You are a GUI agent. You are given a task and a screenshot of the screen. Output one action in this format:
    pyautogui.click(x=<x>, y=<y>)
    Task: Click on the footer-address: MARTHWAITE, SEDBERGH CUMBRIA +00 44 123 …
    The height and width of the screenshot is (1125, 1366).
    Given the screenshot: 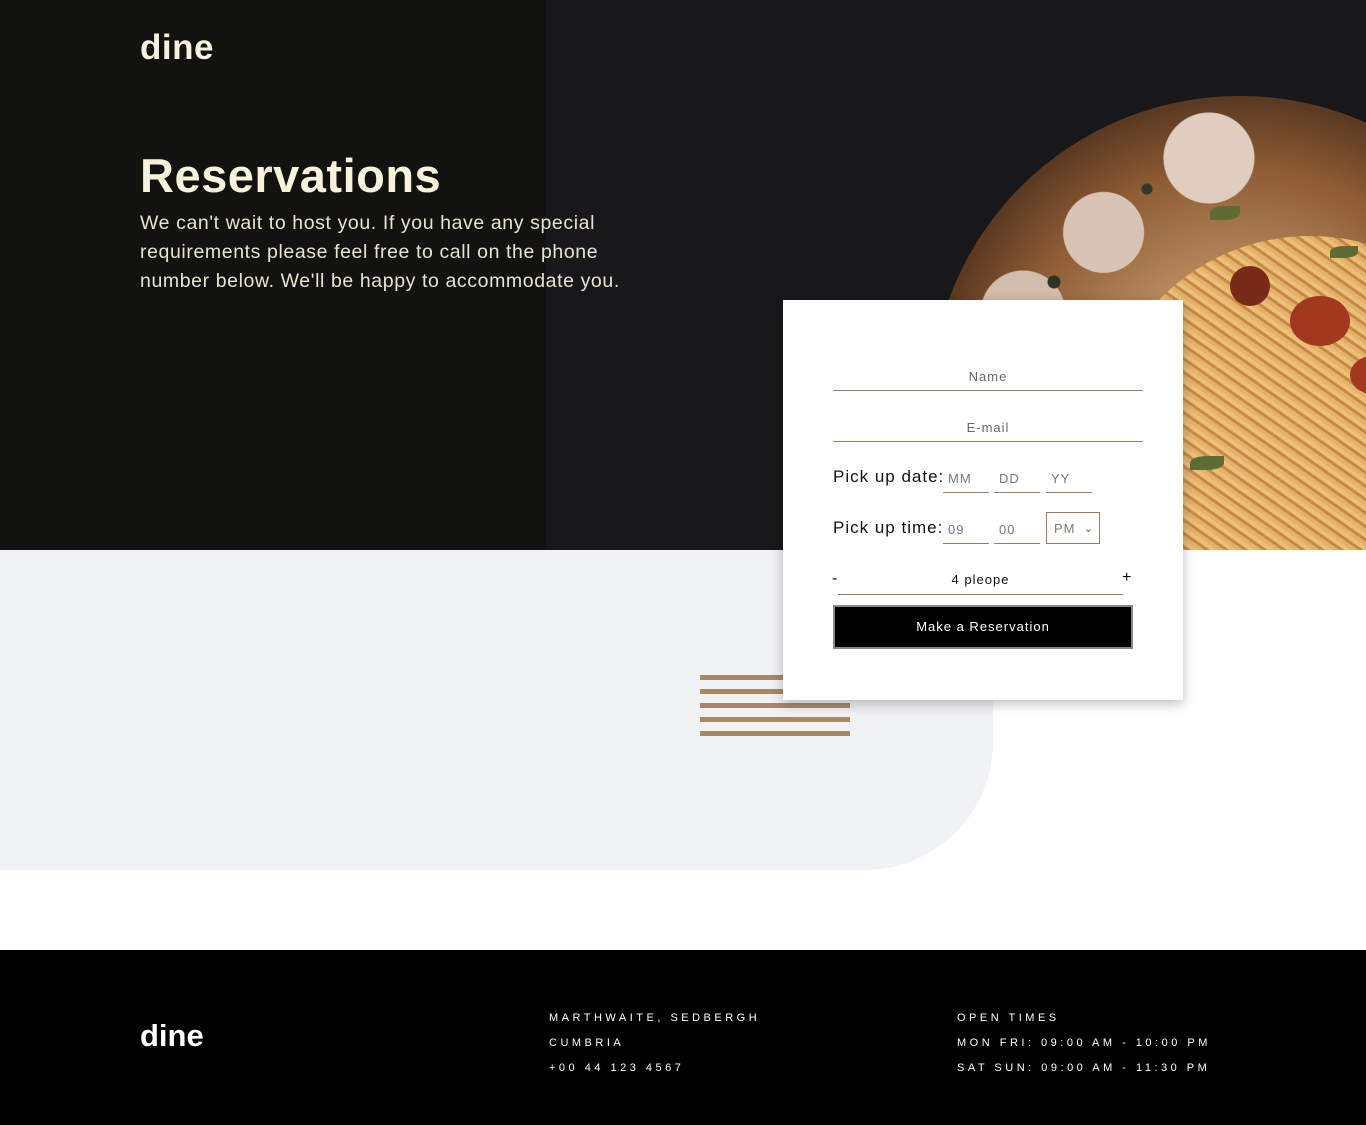 What is the action you would take?
    pyautogui.click(x=654, y=1043)
    